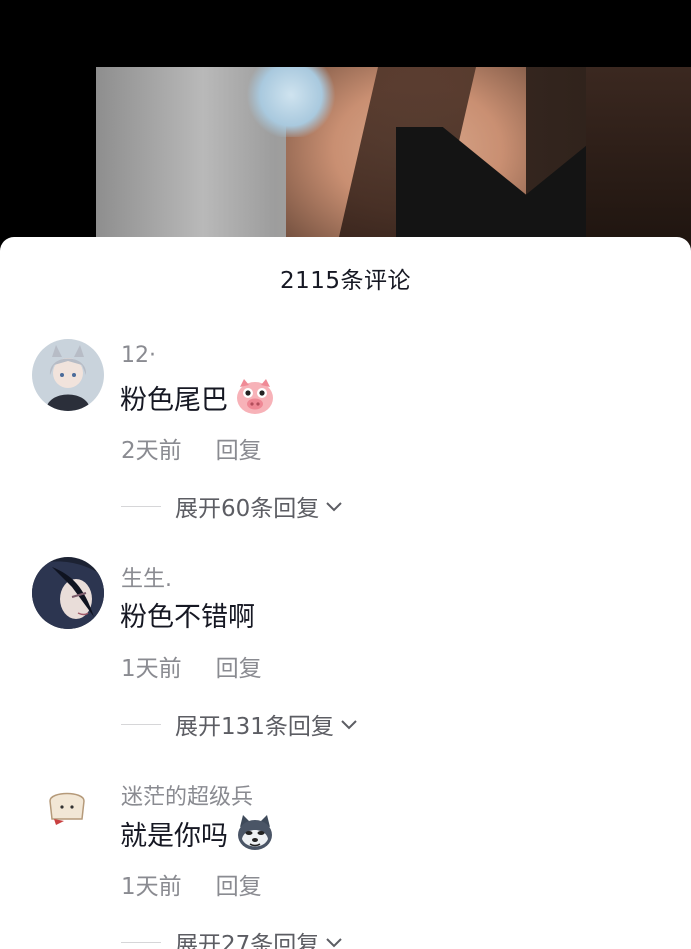 This screenshot has height=949, width=691. I want to click on comment-text-row: 粉色尾巴, so click(198, 397).